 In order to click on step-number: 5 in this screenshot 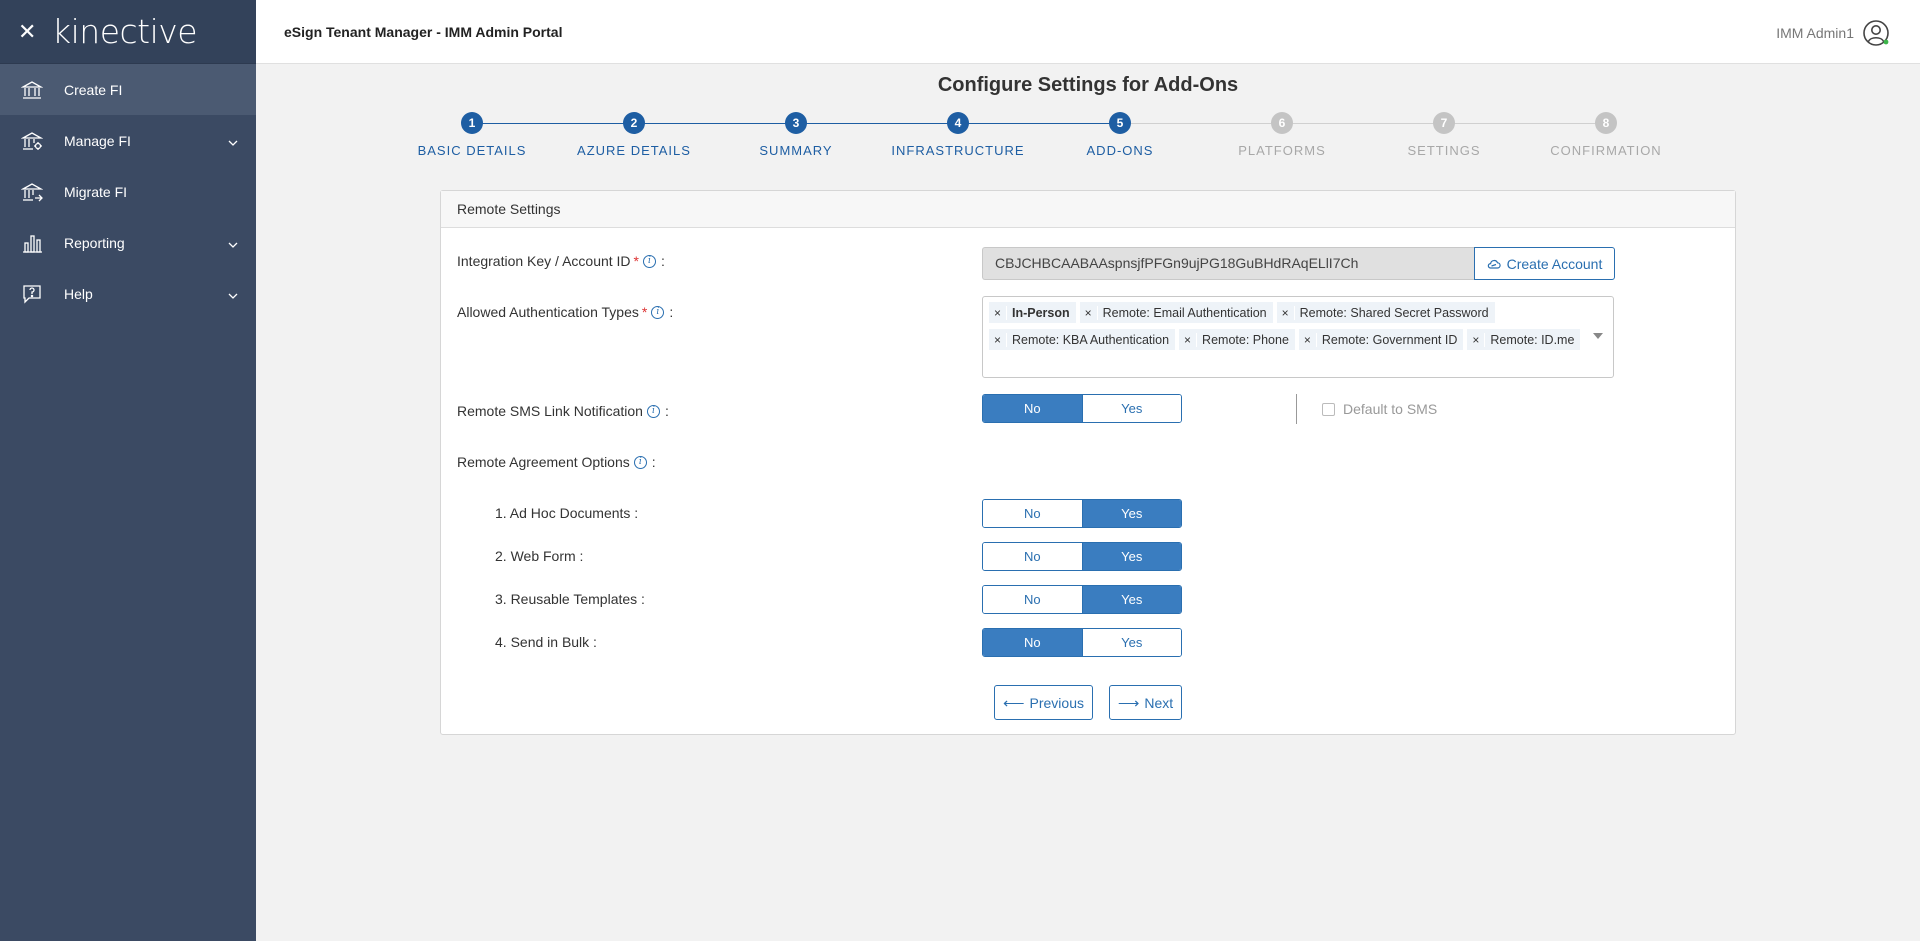, I will do `click(1120, 123)`.